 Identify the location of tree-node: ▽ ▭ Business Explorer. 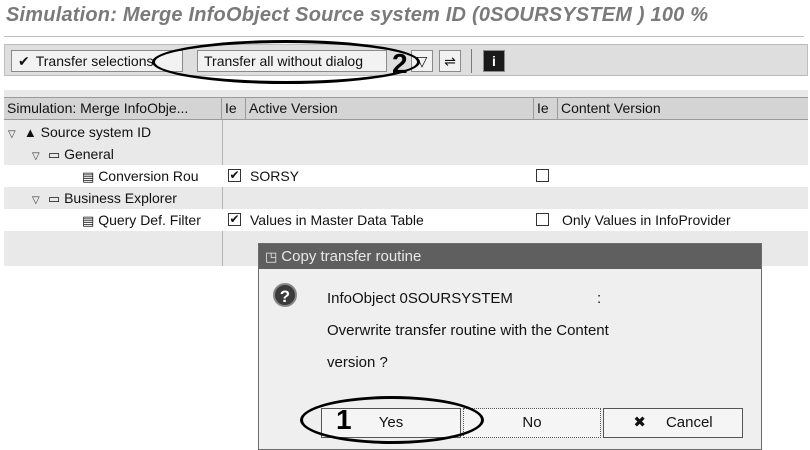
(104, 198).